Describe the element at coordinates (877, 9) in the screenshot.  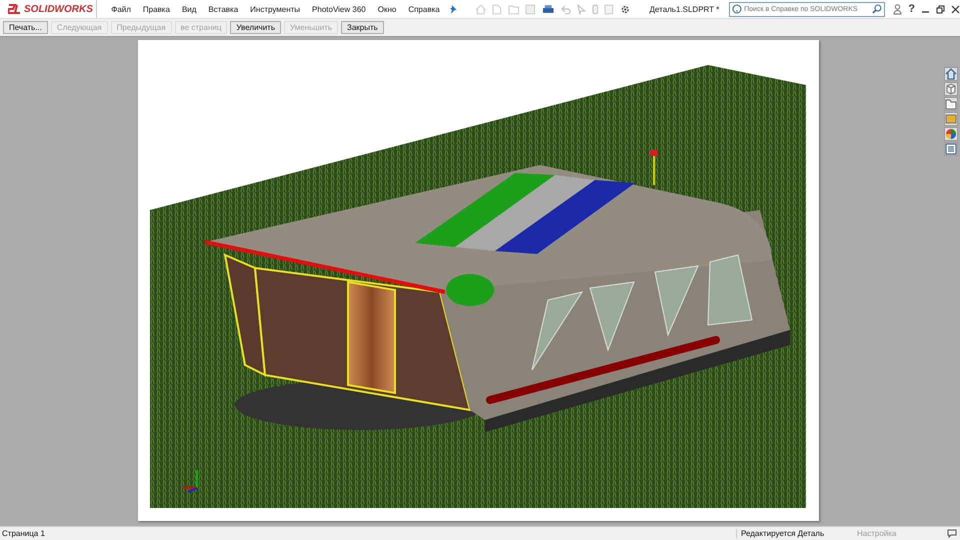
I see `search-icon` at that location.